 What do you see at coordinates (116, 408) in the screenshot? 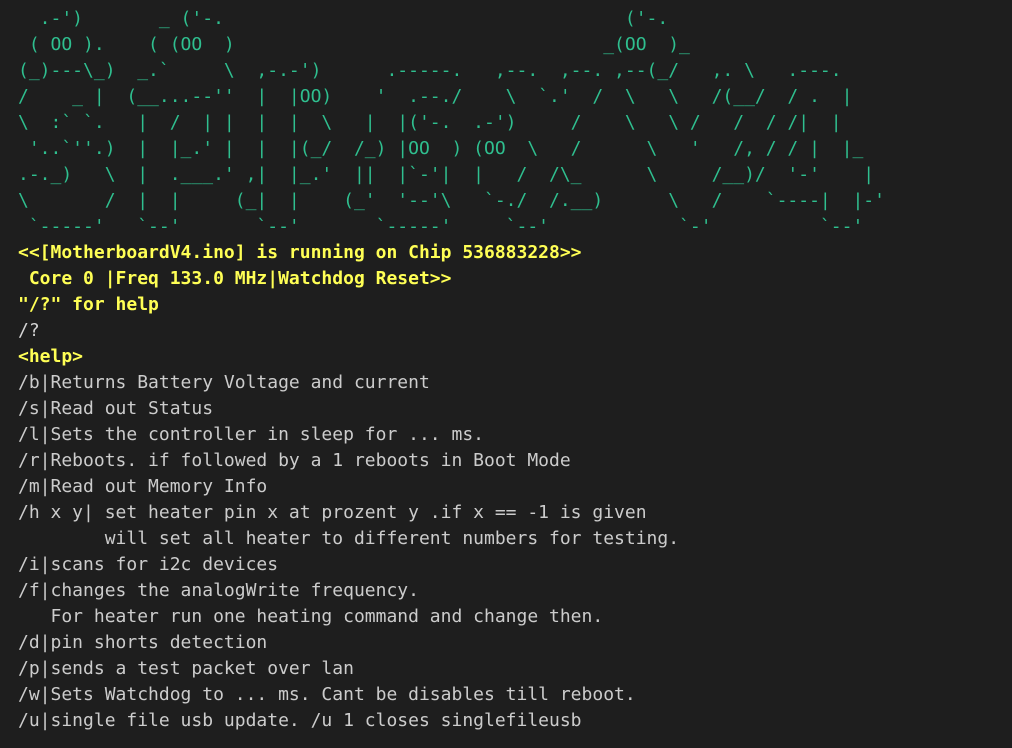
I see `help-item-status: /s|Read out Status` at bounding box center [116, 408].